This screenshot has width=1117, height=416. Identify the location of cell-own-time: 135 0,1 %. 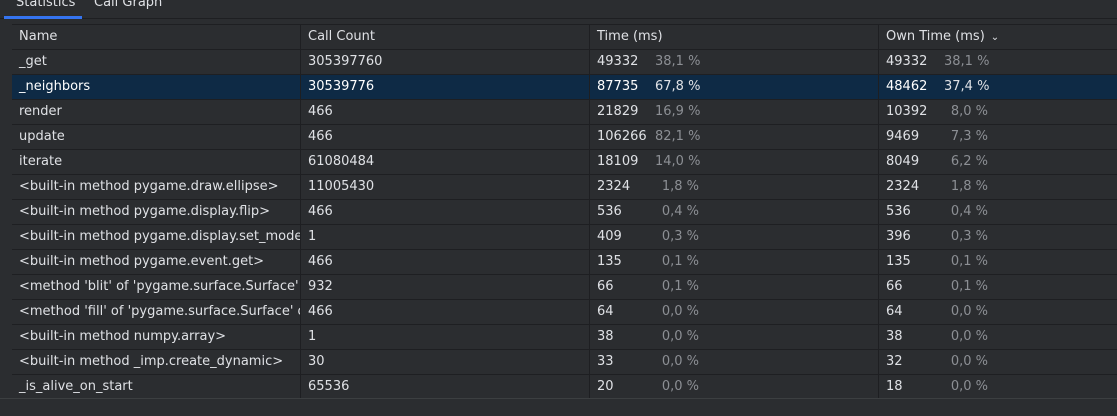
(998, 262).